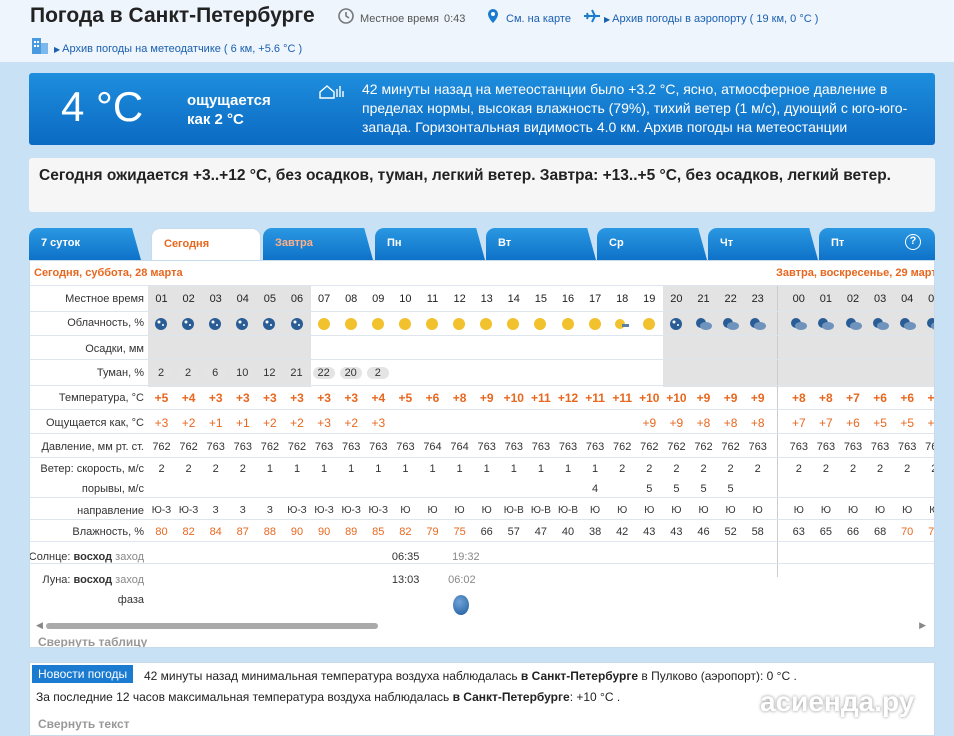 The width and height of the screenshot is (954, 736). What do you see at coordinates (493, 16) in the screenshot?
I see `map-pin-icon` at bounding box center [493, 16].